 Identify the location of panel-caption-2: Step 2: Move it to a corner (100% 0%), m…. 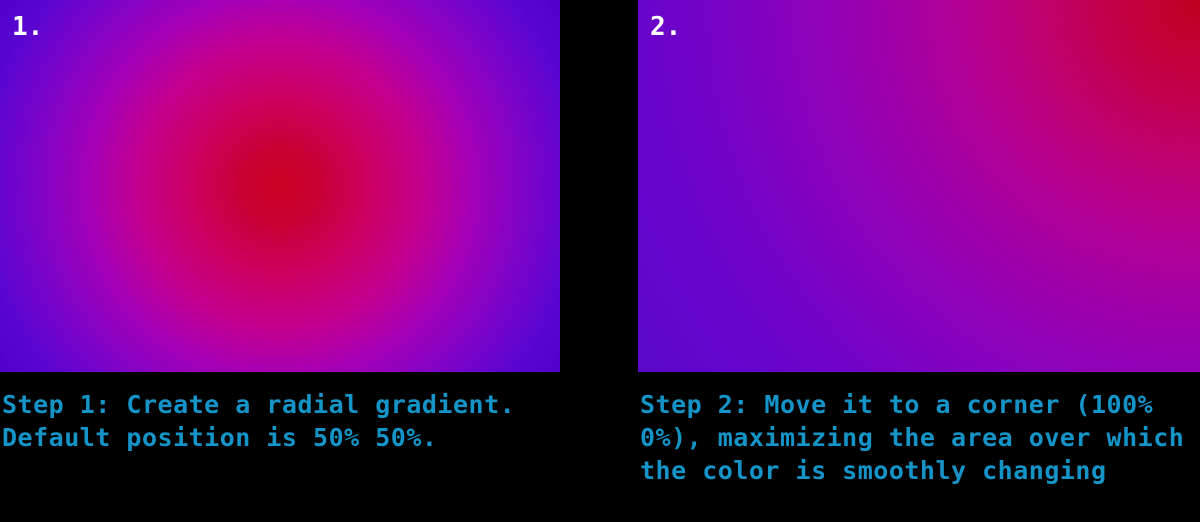
(920, 437).